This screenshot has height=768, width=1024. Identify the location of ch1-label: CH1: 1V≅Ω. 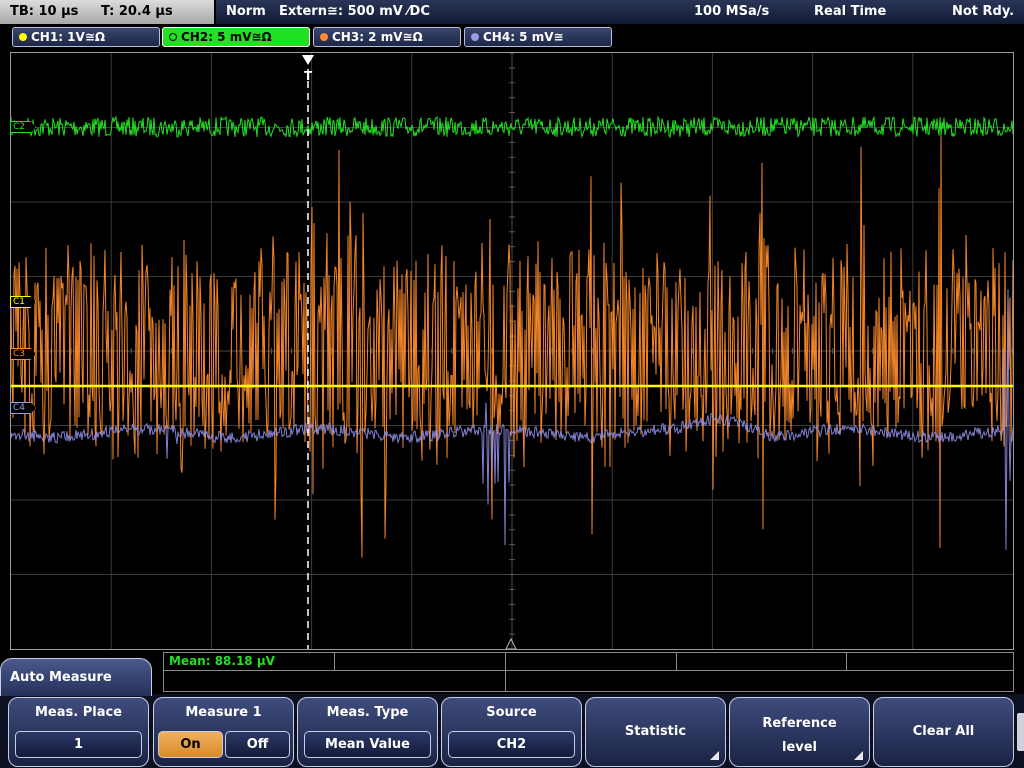
(68, 37).